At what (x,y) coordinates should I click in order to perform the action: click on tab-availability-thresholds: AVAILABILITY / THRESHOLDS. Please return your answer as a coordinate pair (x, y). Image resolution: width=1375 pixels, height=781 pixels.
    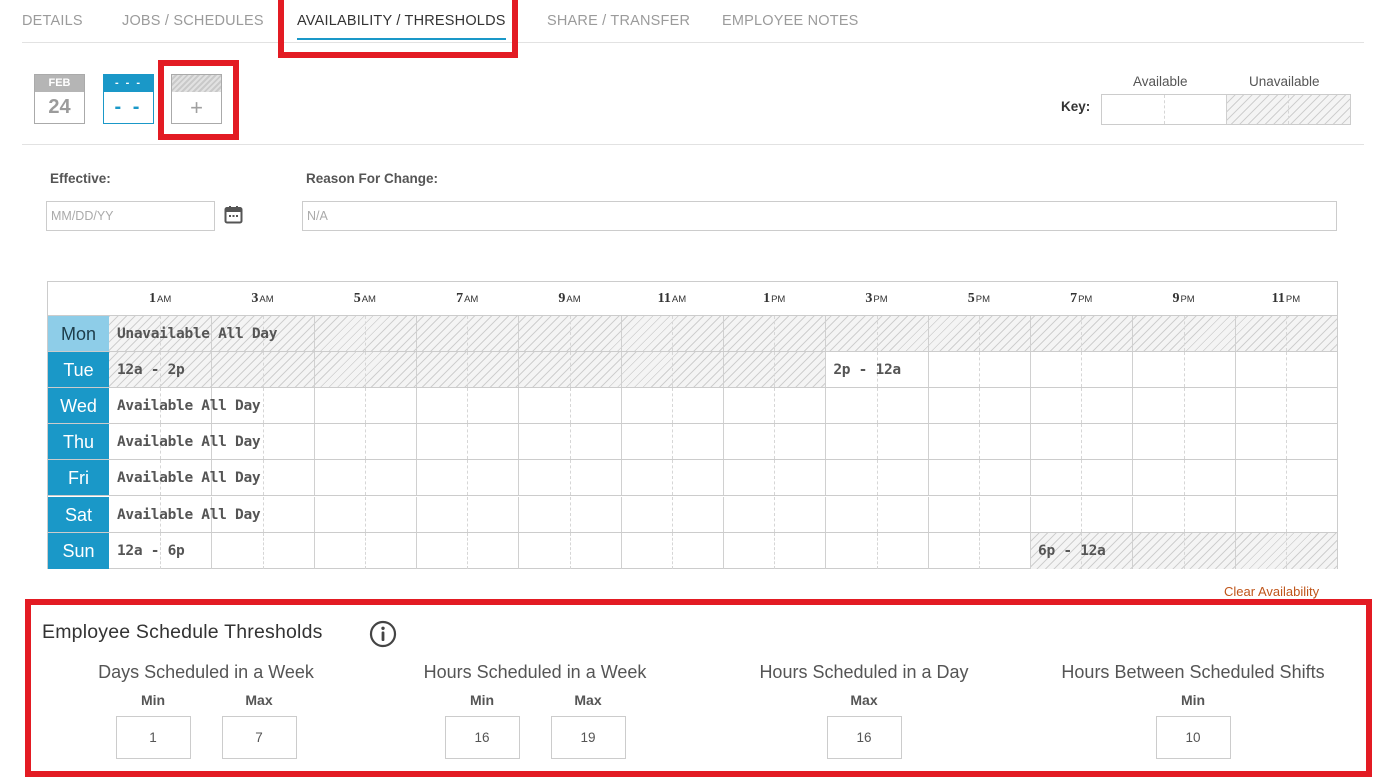
    Looking at the image, I should click on (401, 26).